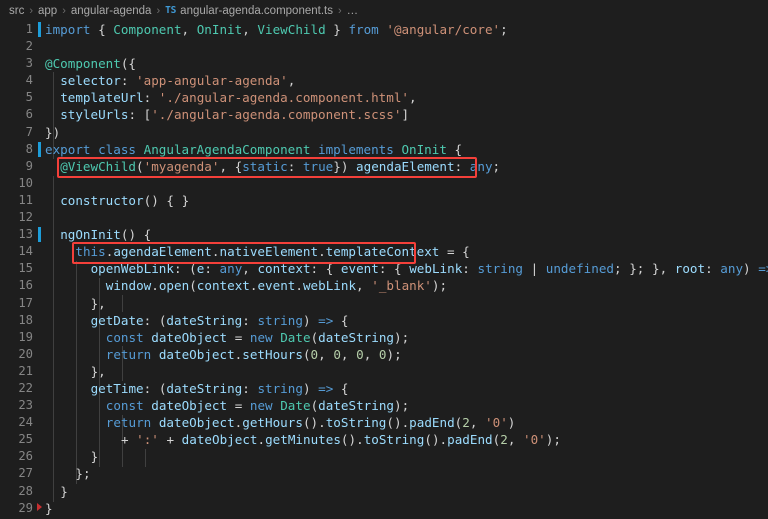  Describe the element at coordinates (25, 302) in the screenshot. I see `line-number: 17` at that location.